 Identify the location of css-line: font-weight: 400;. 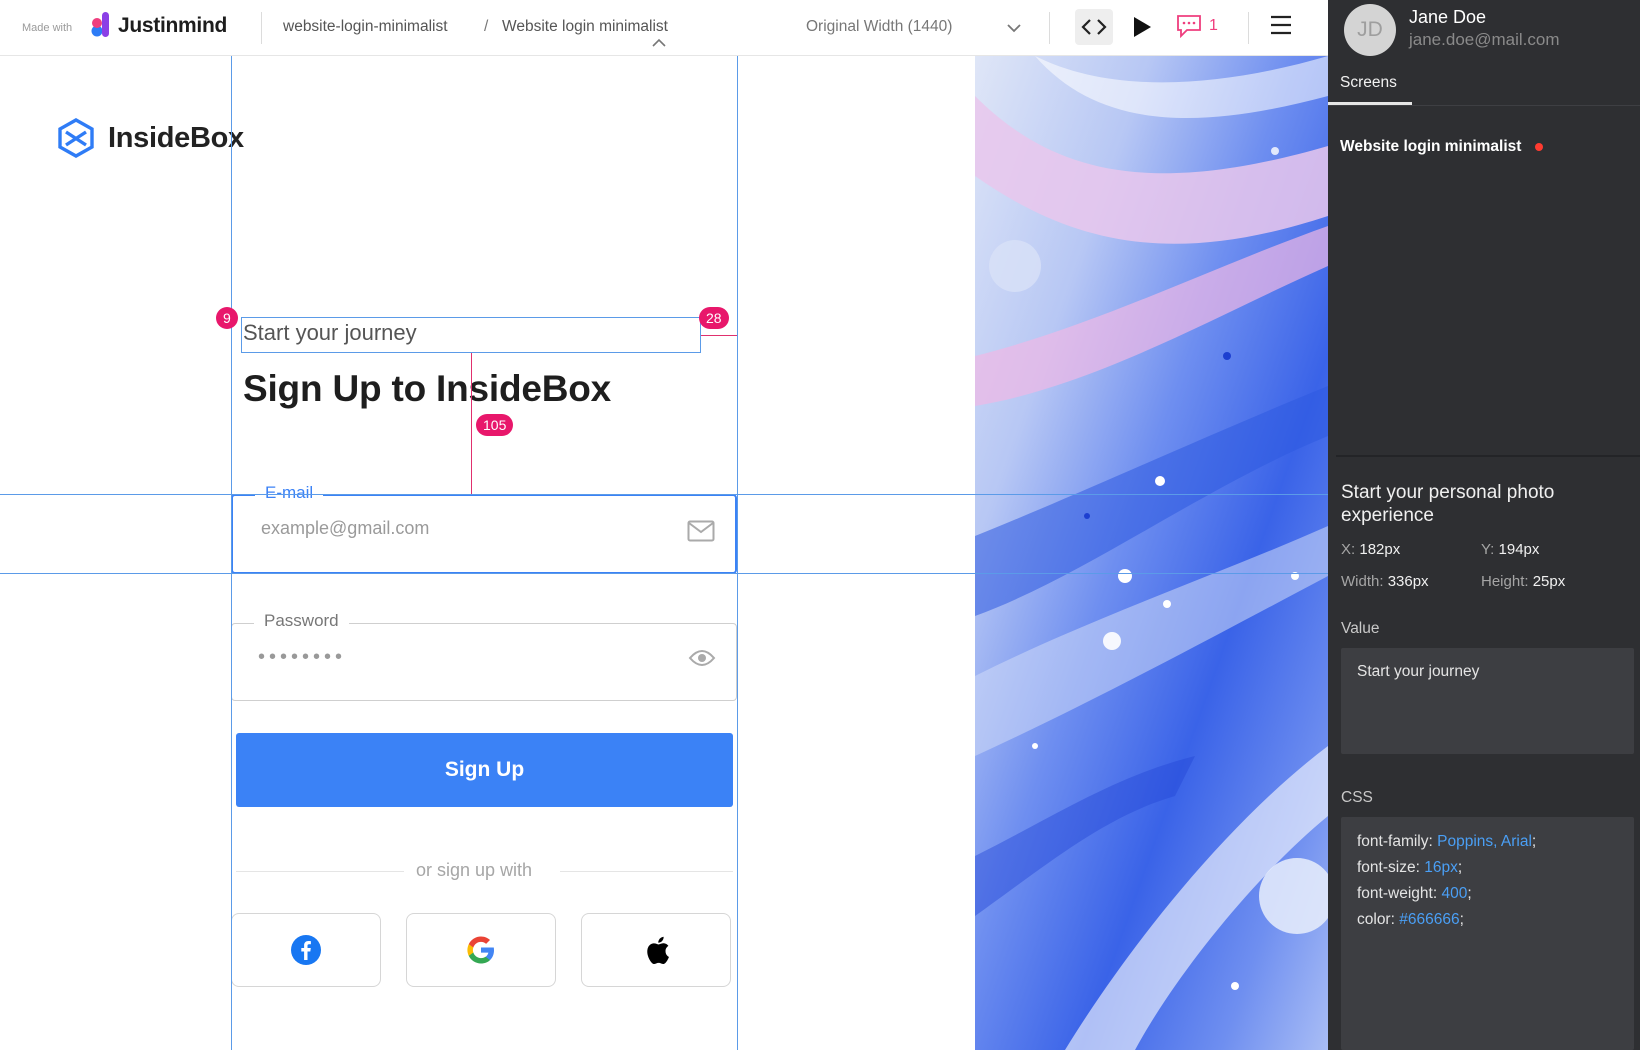
(1414, 894).